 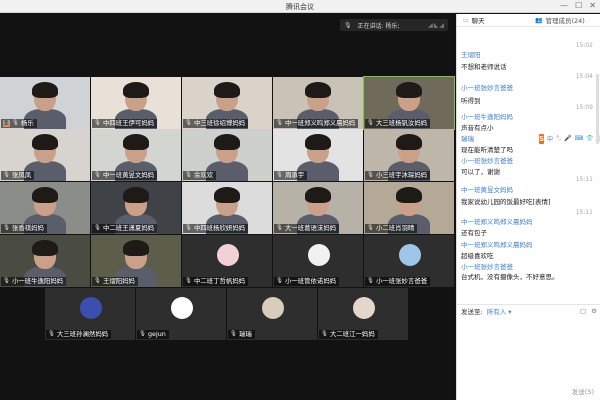 I want to click on tab-members: 👥 管理成员(24), so click(x=564, y=20).